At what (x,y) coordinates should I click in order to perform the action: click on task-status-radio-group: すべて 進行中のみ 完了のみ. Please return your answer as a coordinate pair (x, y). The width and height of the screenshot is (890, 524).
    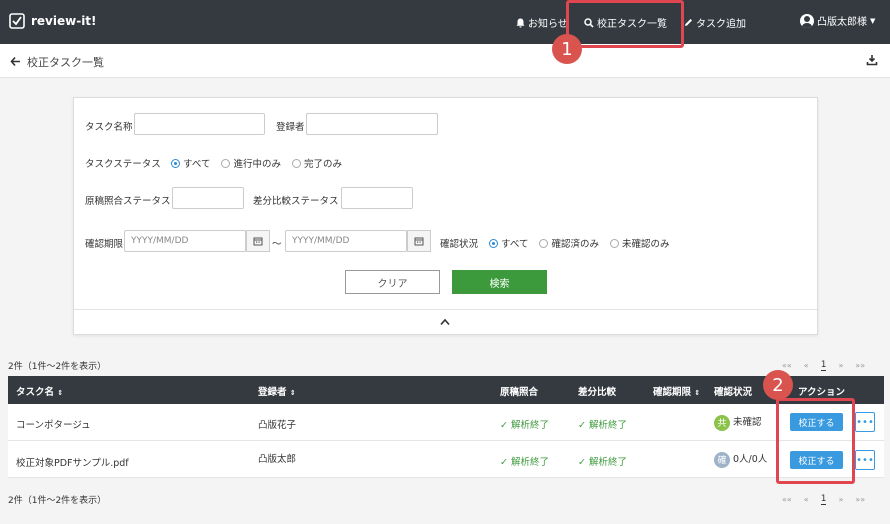
    Looking at the image, I should click on (259, 163).